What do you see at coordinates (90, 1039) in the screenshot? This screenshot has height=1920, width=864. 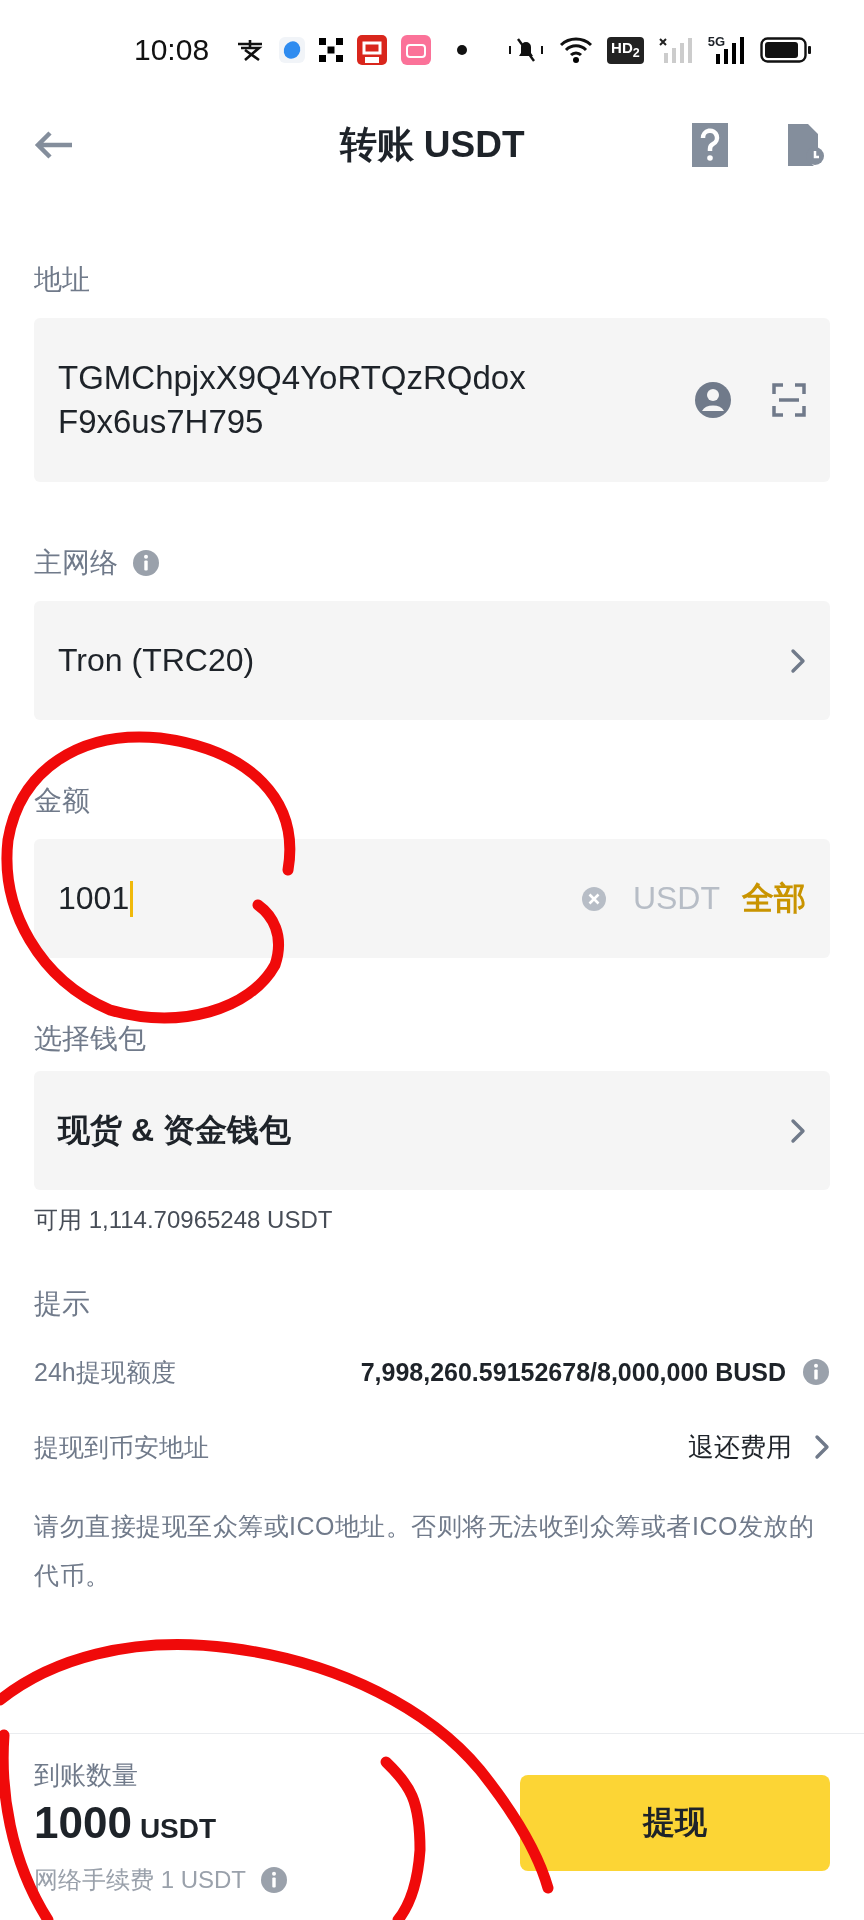 I see `field-label: 选择钱包` at bounding box center [90, 1039].